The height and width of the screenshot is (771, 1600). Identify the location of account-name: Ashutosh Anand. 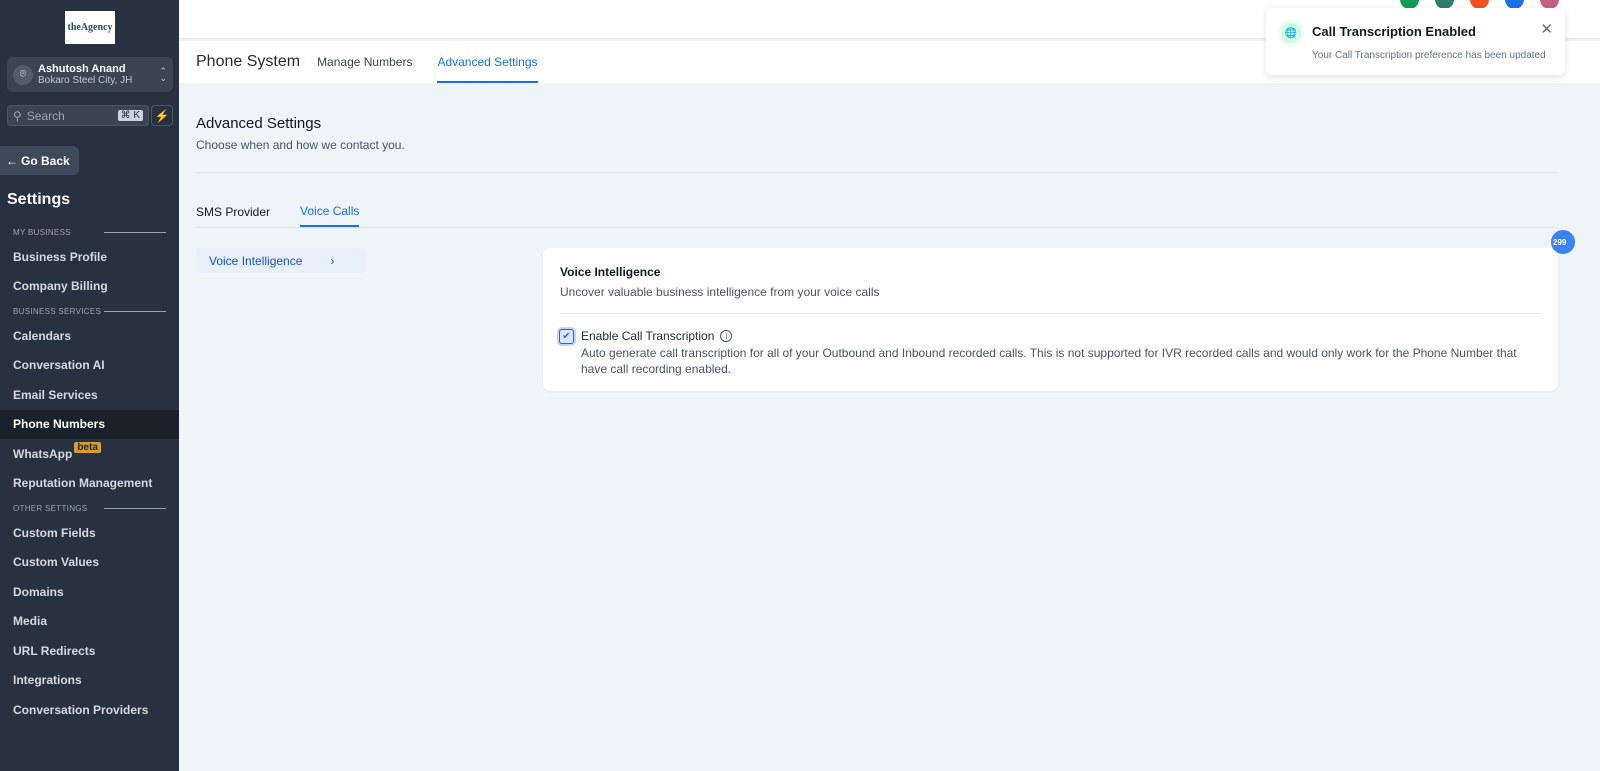
(82, 69).